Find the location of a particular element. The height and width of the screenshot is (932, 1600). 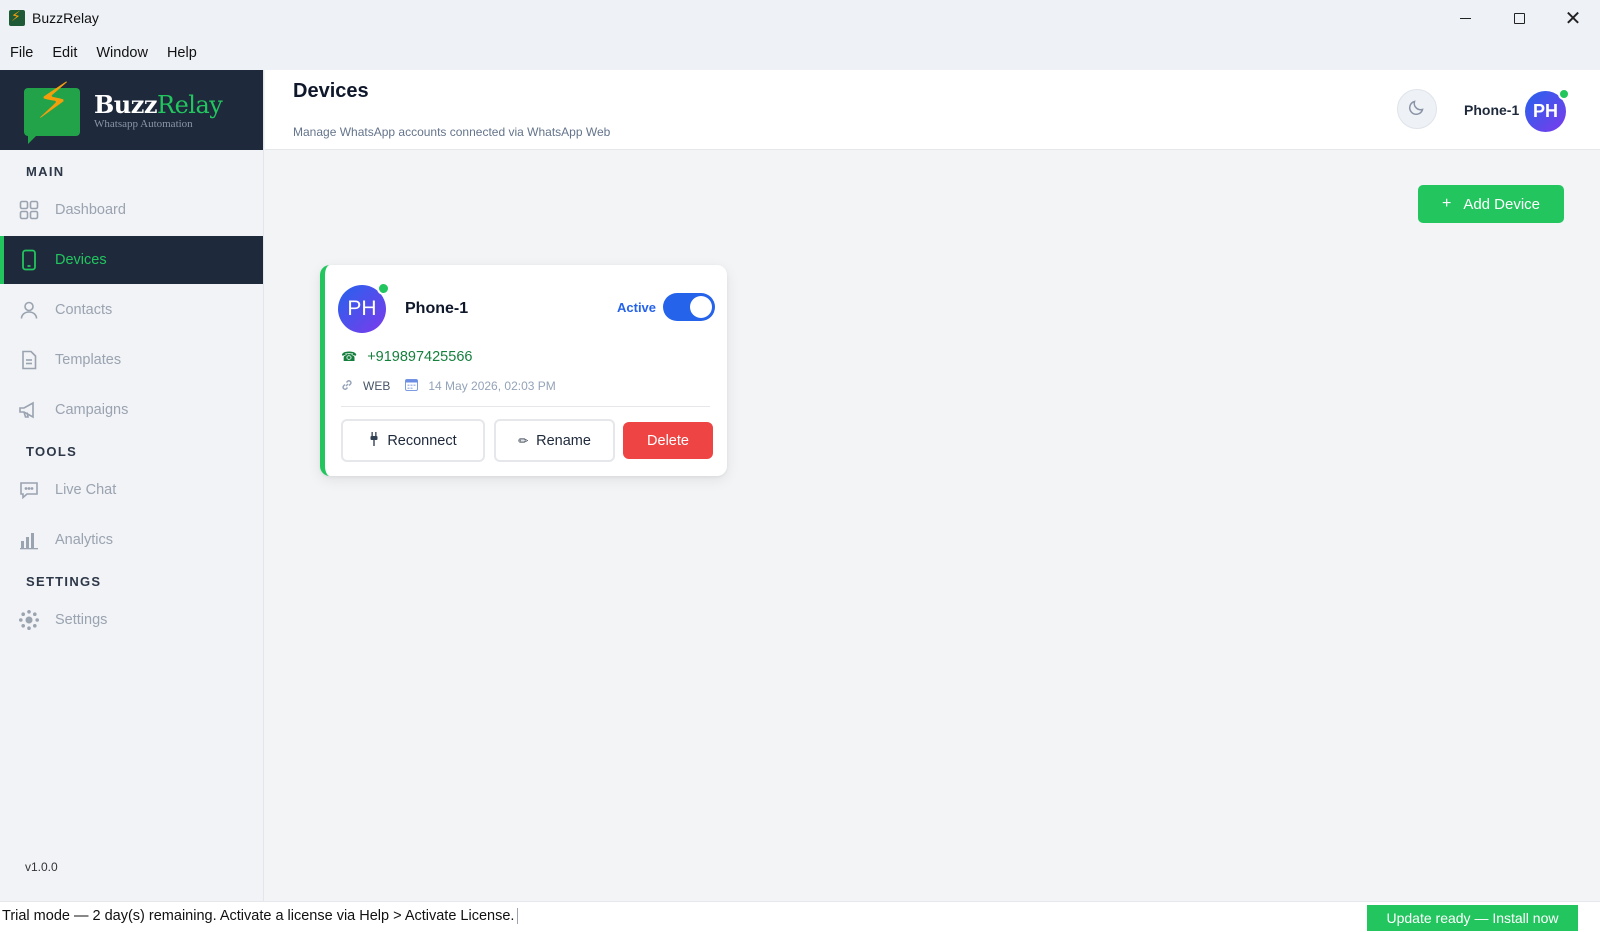

section-label-main: MAIN is located at coordinates (45, 171).